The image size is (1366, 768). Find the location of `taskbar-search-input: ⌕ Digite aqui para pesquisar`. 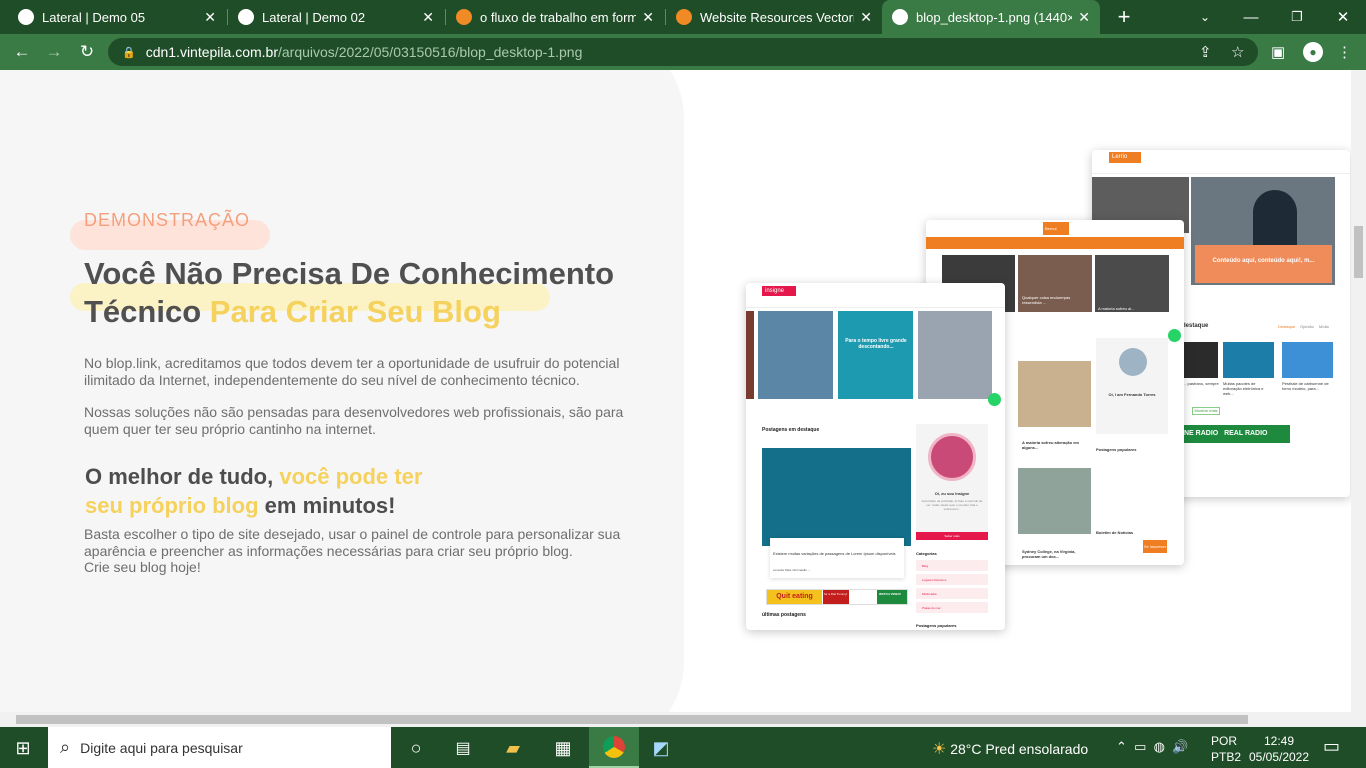

taskbar-search-input: ⌕ Digite aqui para pesquisar is located at coordinates (219, 747).